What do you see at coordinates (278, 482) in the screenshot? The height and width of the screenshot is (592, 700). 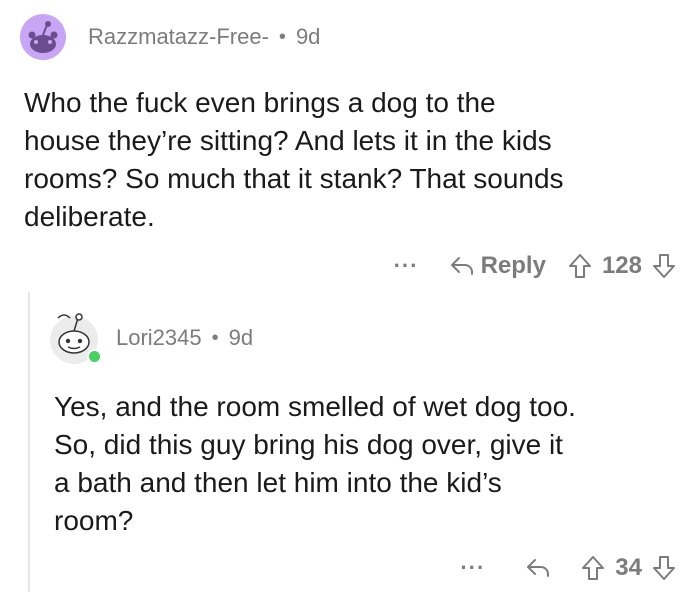 I see `comment-line: a bath and then let him into the kid’s` at bounding box center [278, 482].